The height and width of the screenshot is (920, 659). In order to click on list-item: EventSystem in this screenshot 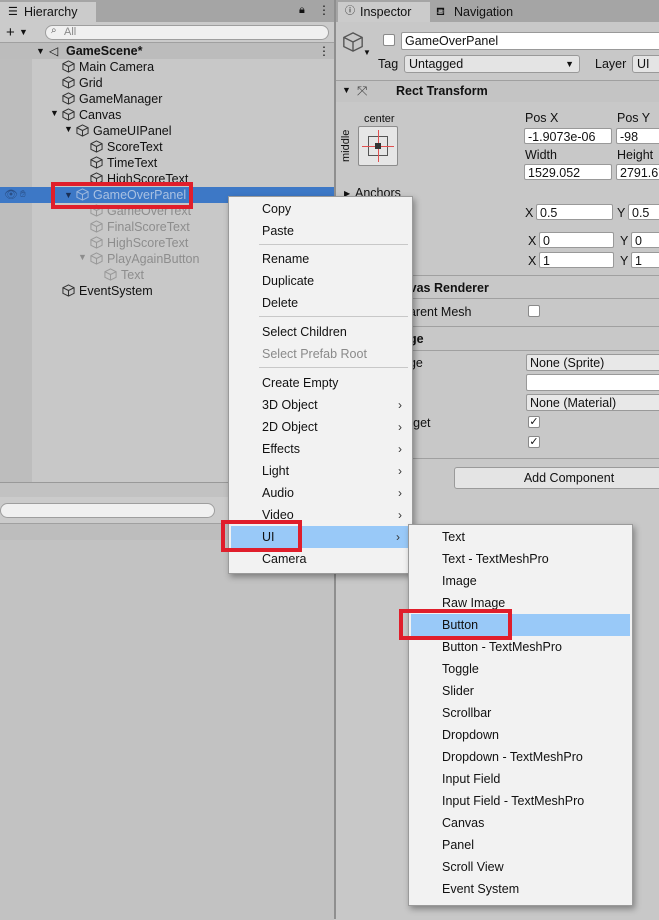, I will do `click(107, 291)`.